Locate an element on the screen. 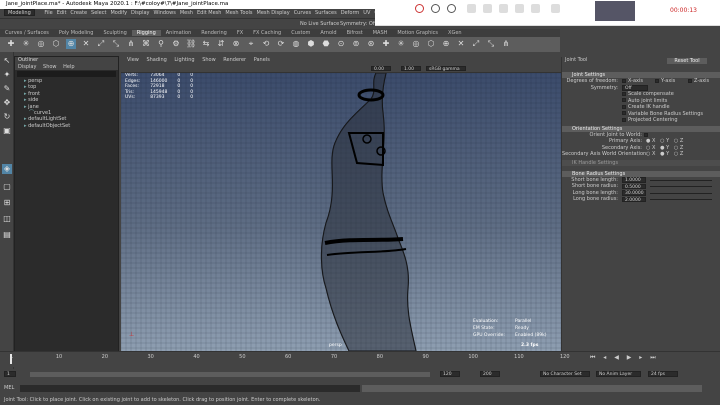 The height and width of the screenshot is (405, 720). fps-dropdown: 24 fps is located at coordinates (663, 374).